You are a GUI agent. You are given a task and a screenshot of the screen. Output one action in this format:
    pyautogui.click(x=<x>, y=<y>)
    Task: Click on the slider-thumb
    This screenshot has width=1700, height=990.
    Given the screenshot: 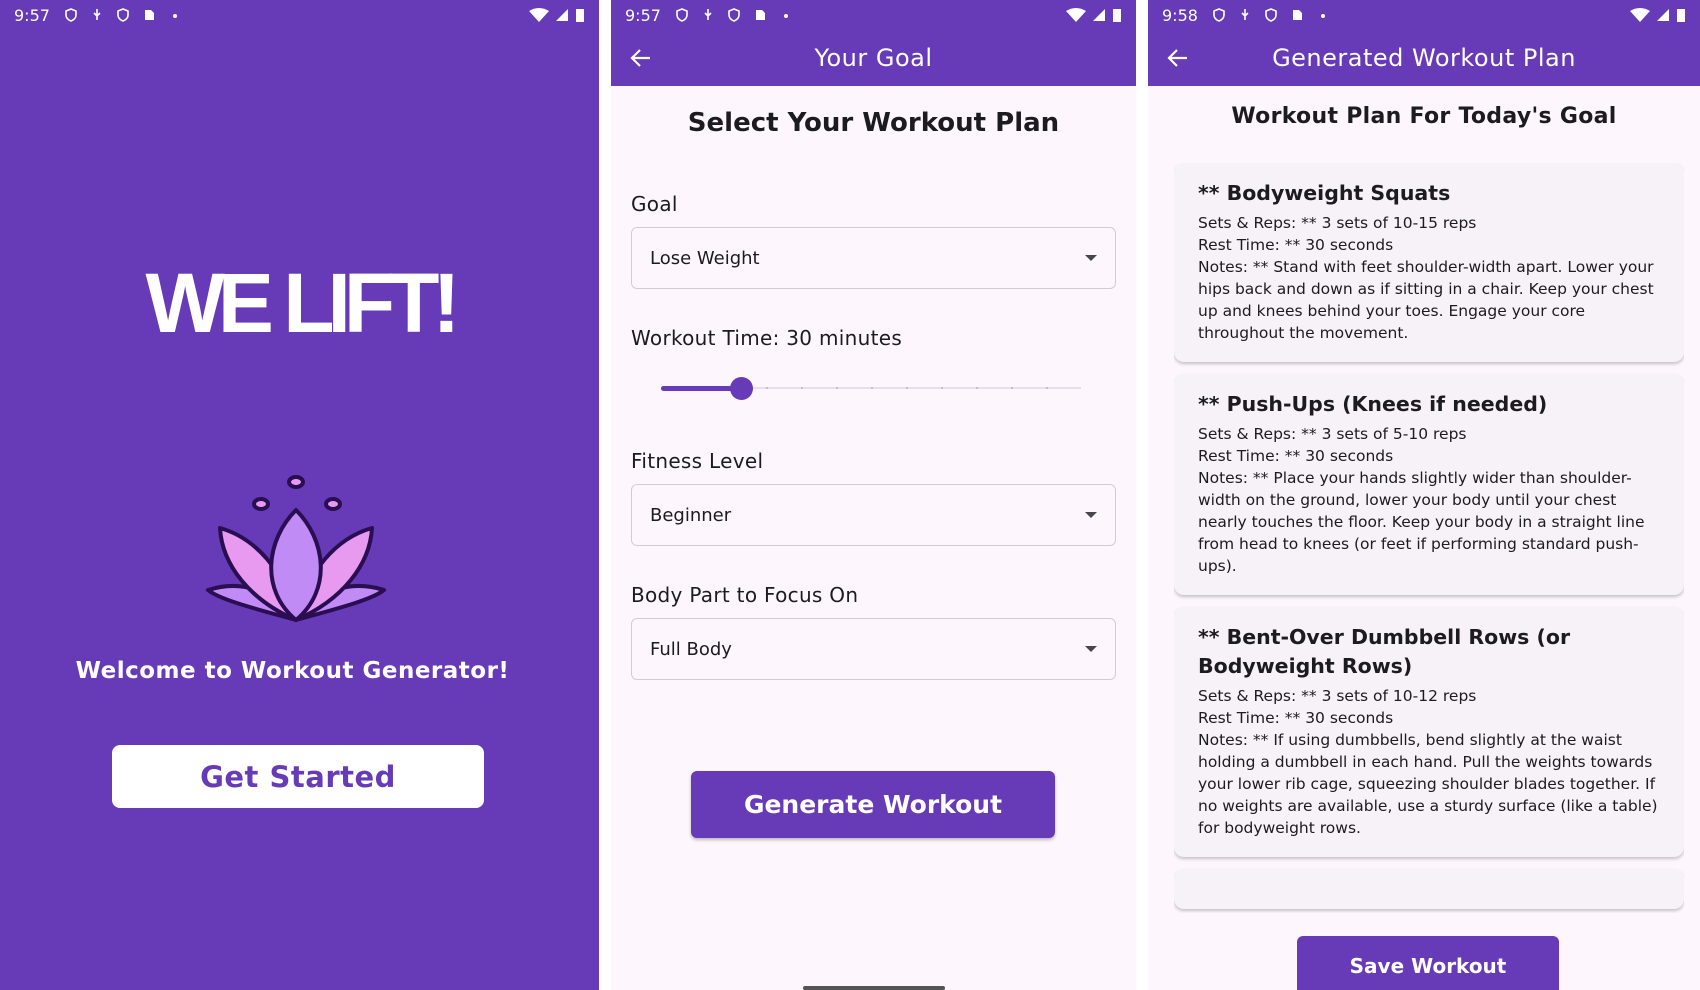 What is the action you would take?
    pyautogui.click(x=741, y=388)
    